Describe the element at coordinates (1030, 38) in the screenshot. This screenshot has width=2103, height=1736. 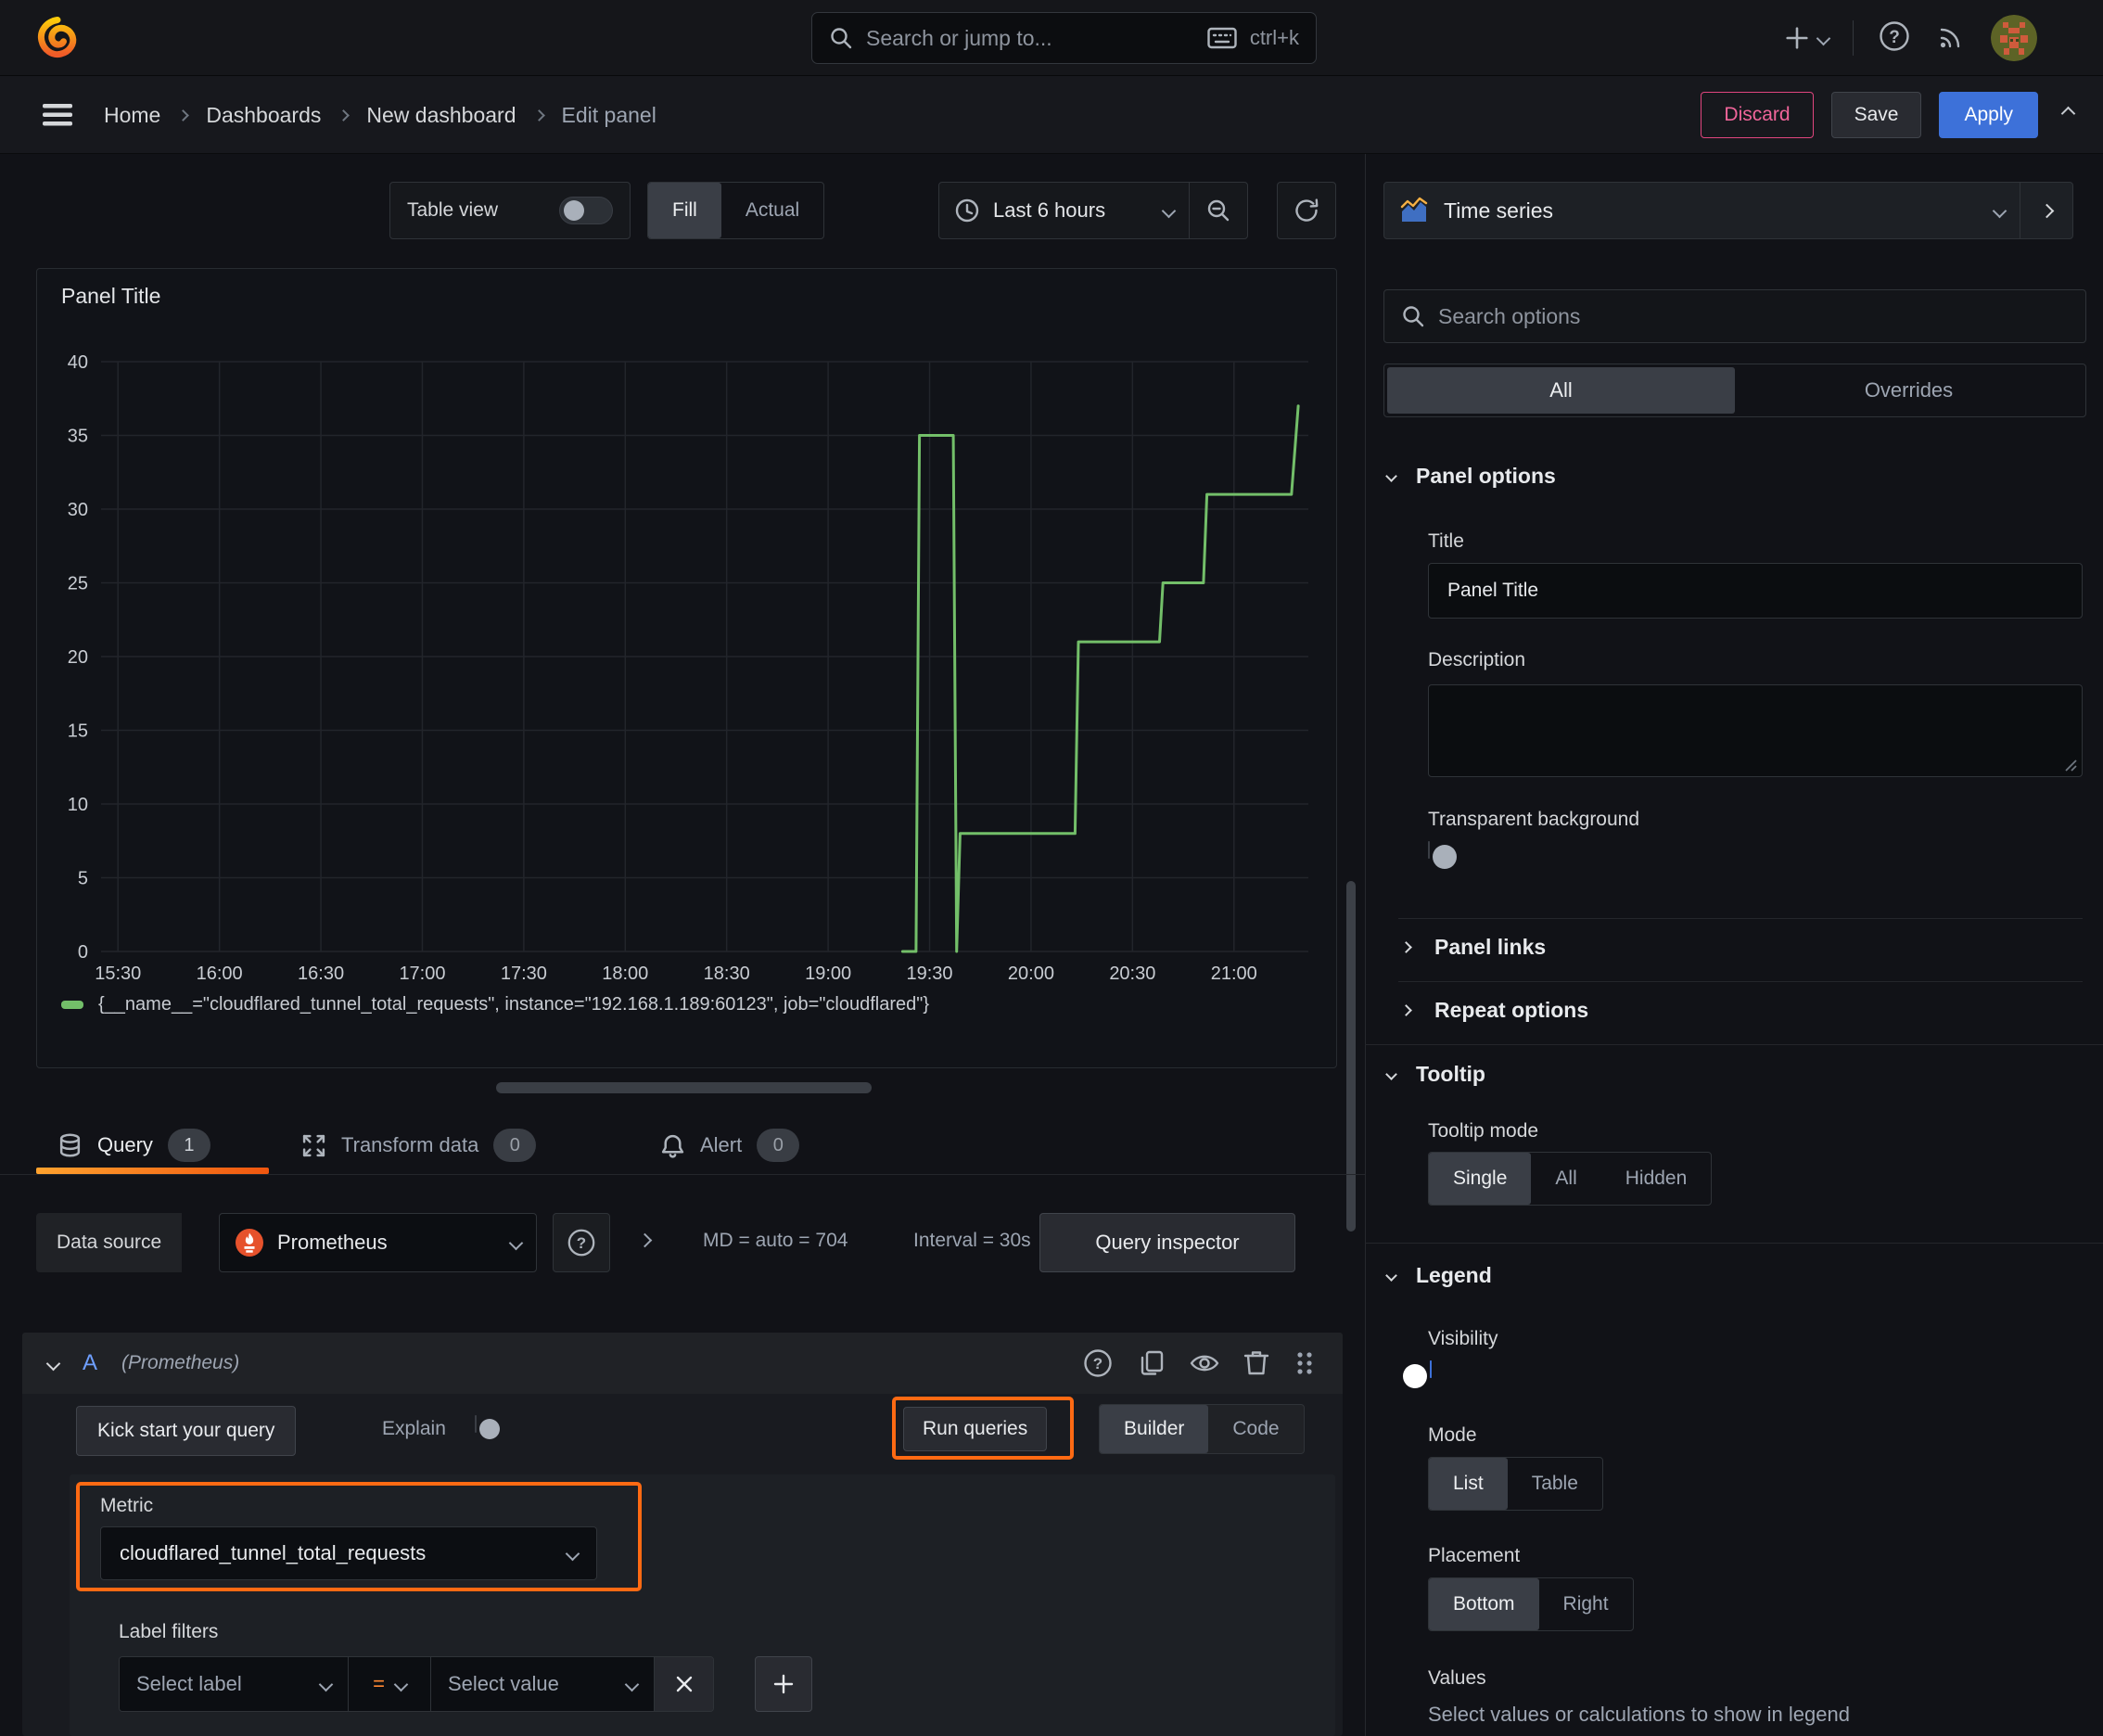
I see `global-search-input` at that location.